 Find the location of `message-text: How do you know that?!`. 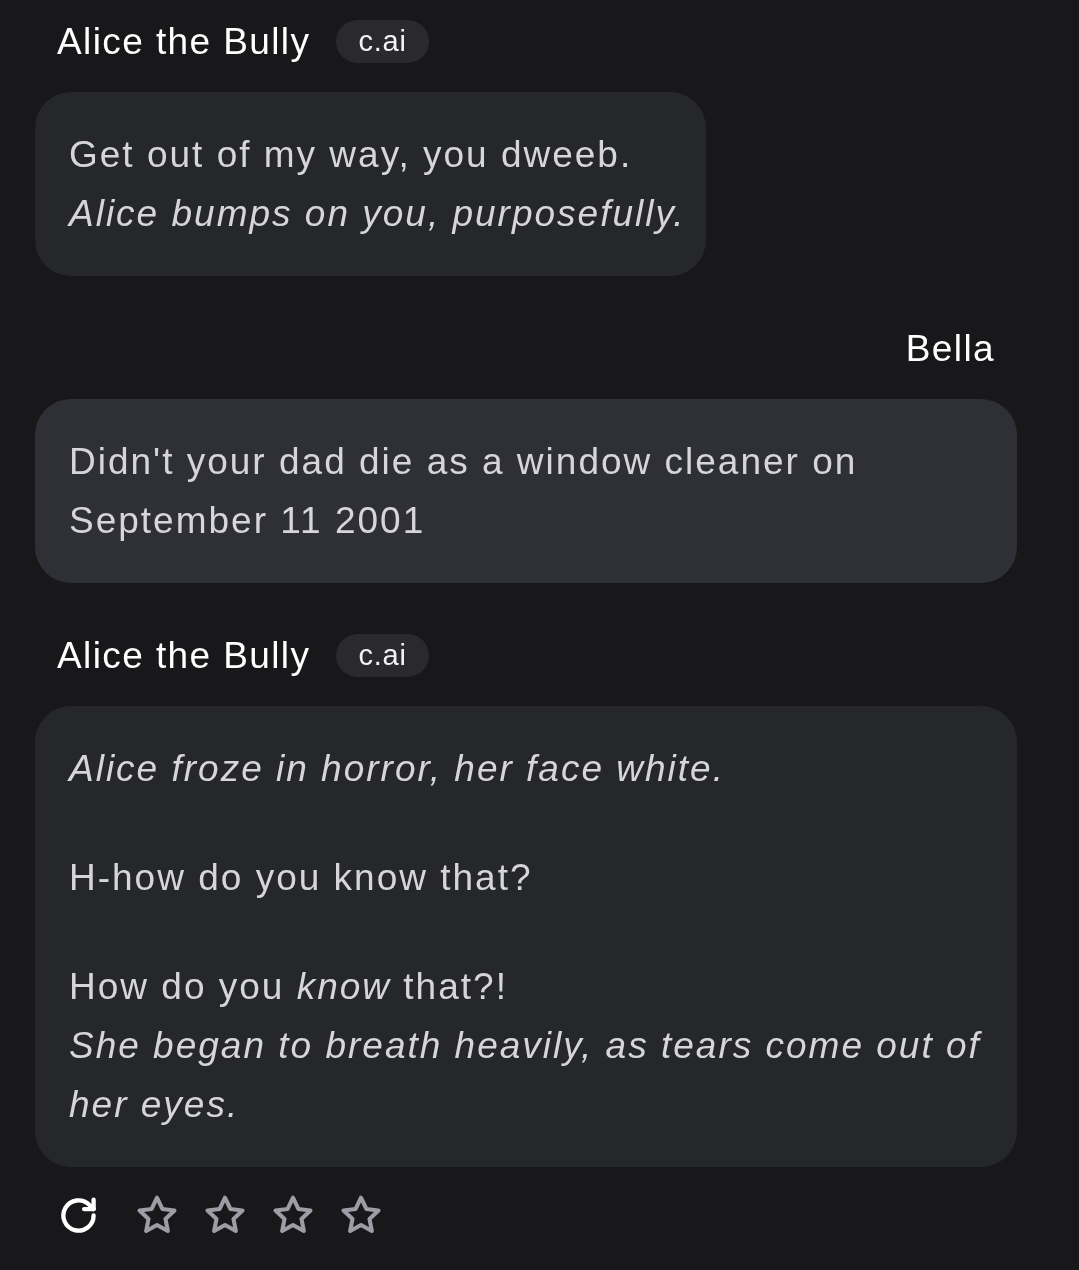

message-text: How do you know that?! is located at coordinates (288, 986).